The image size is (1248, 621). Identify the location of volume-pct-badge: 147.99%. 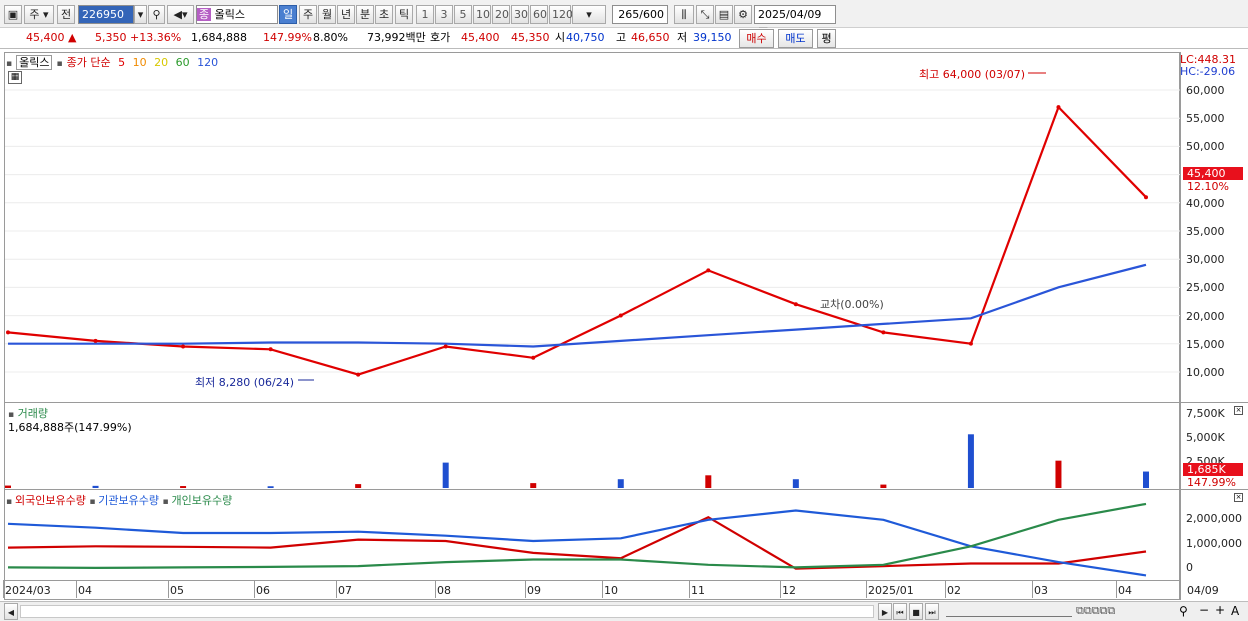
(1211, 482).